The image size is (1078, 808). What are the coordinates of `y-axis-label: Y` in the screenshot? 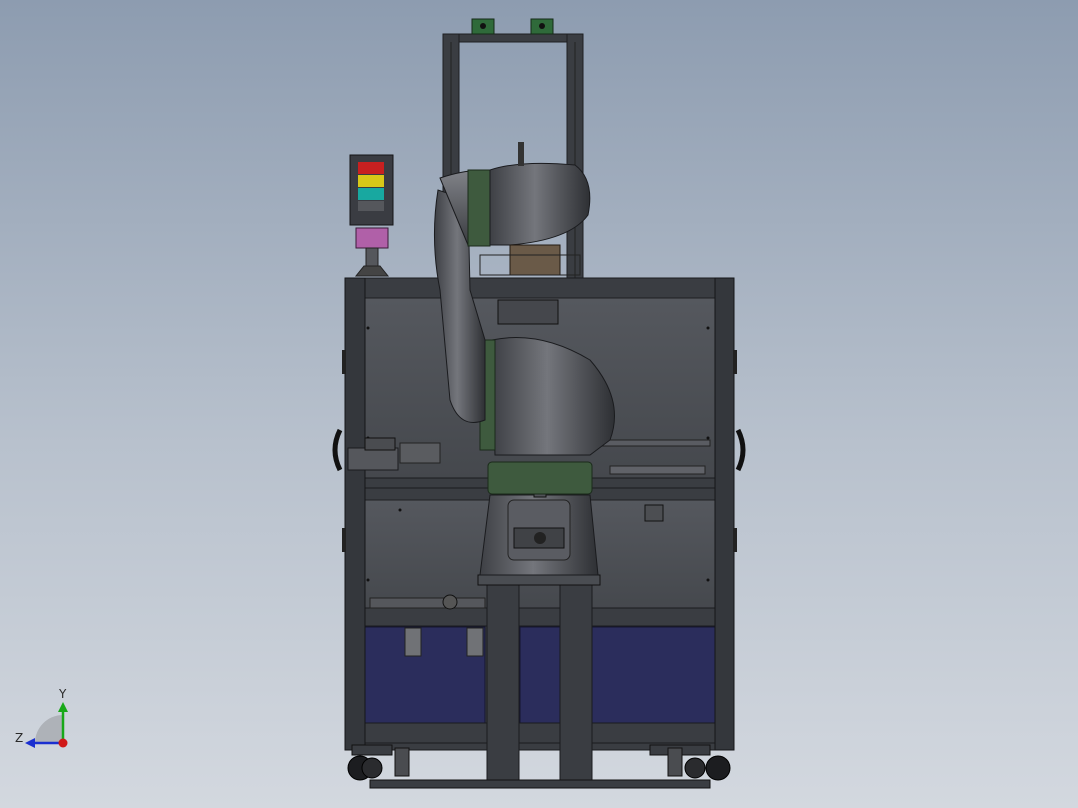 It's located at (63, 694).